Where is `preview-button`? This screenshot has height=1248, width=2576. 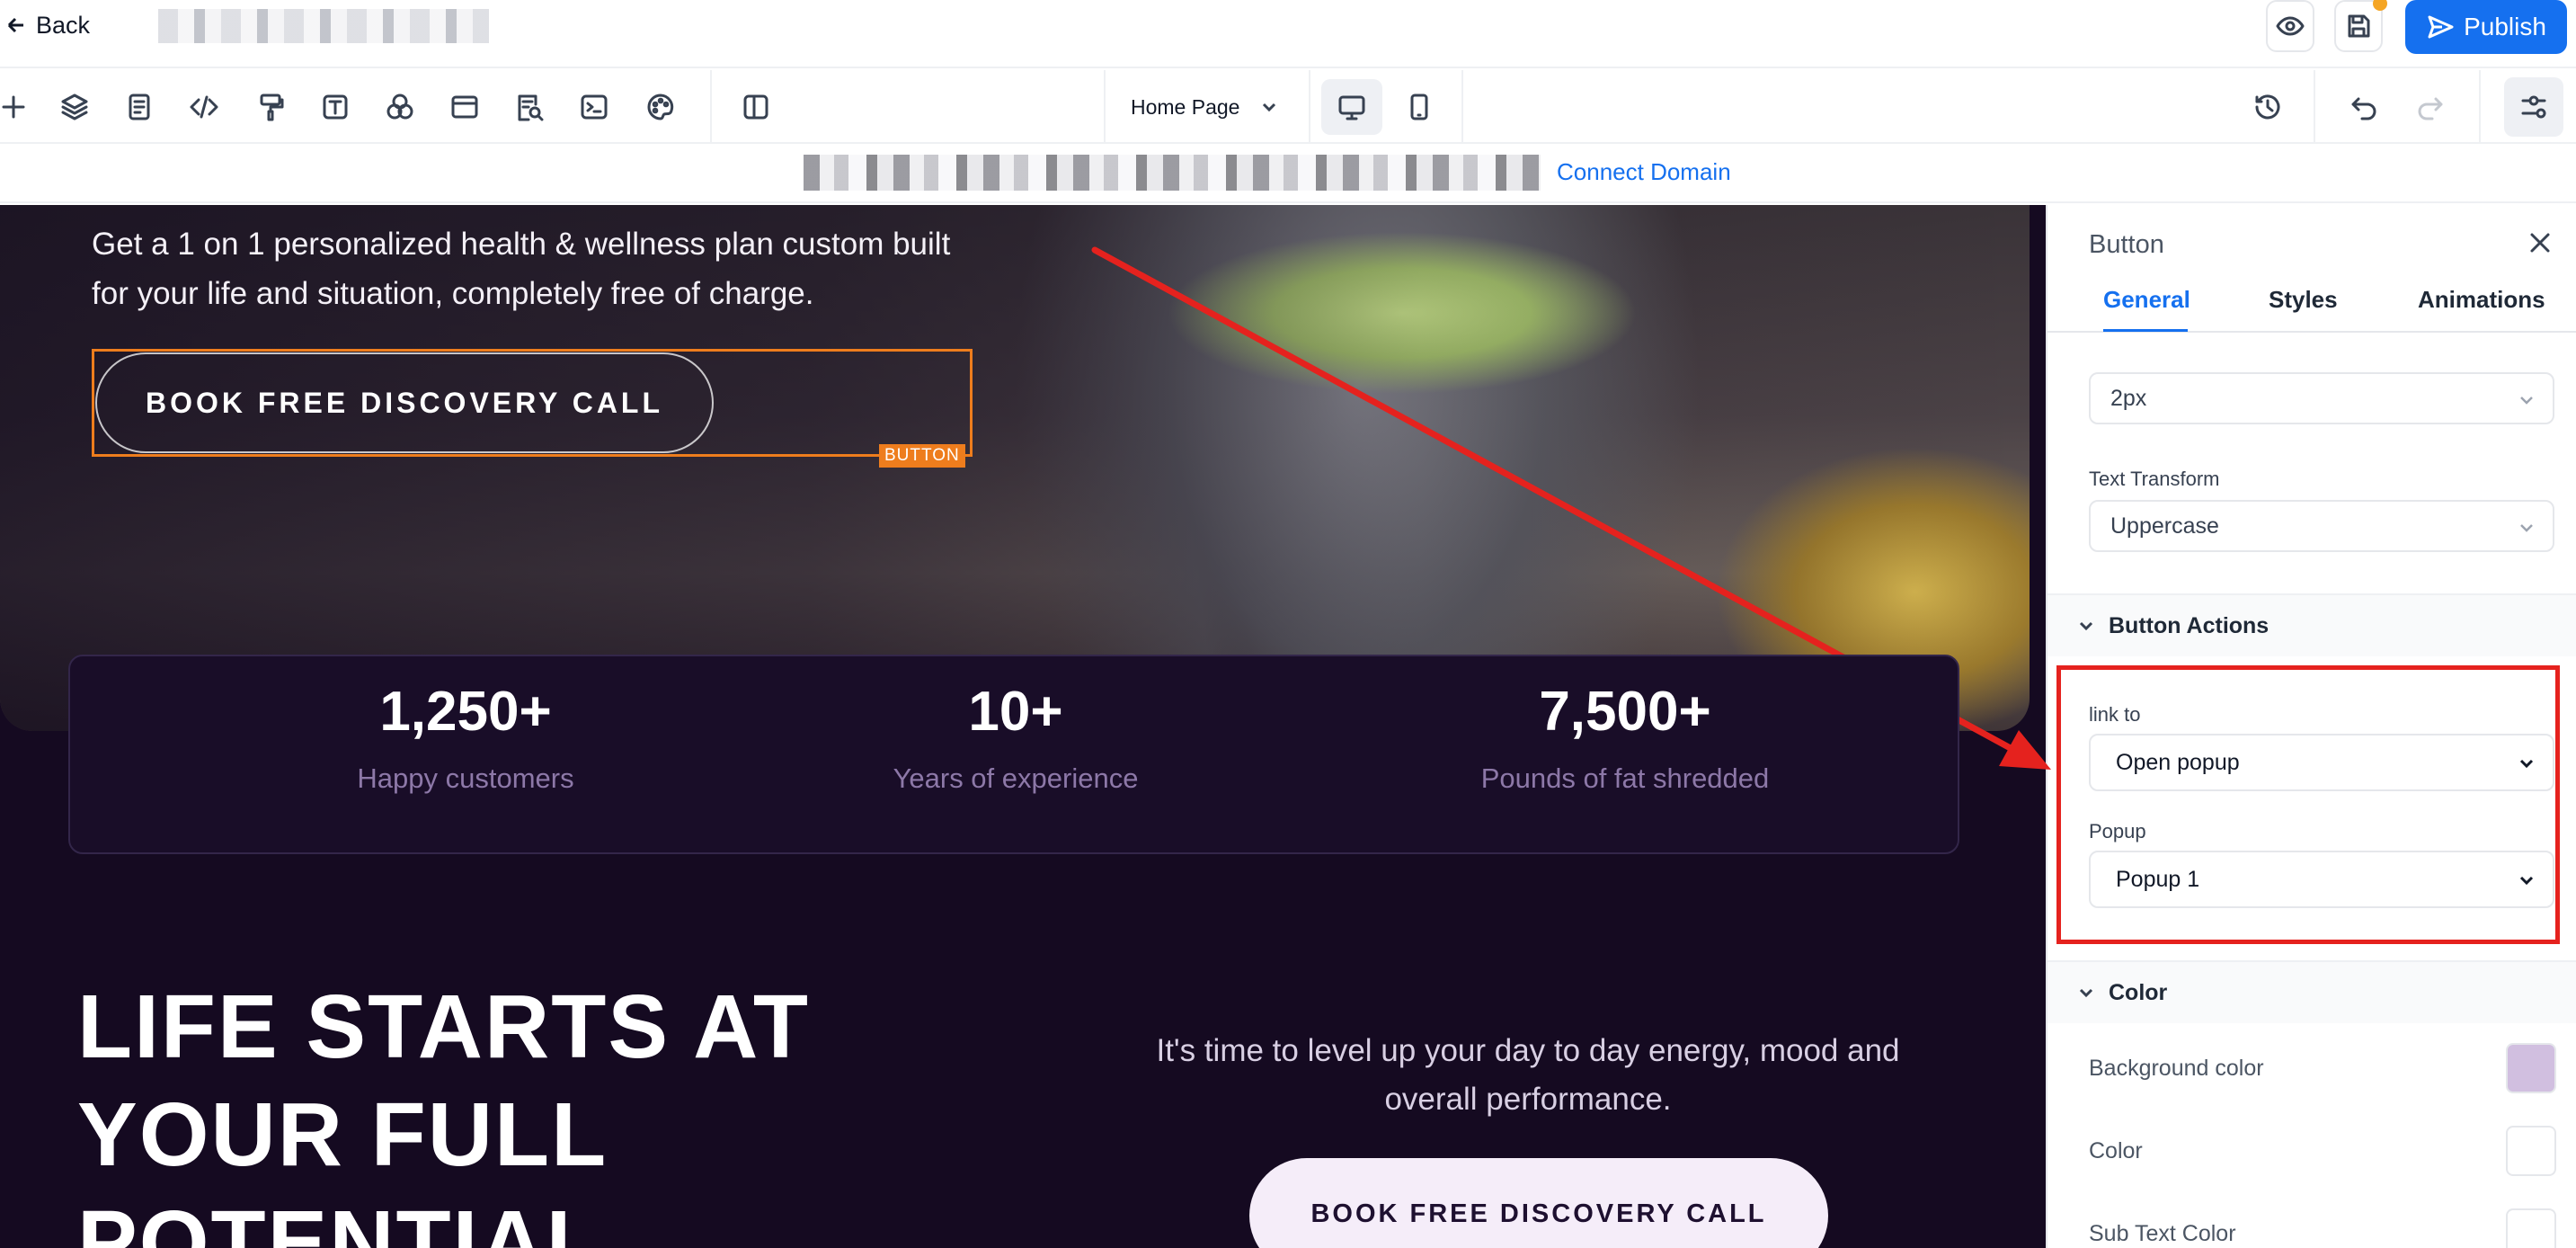 preview-button is located at coordinates (2290, 26).